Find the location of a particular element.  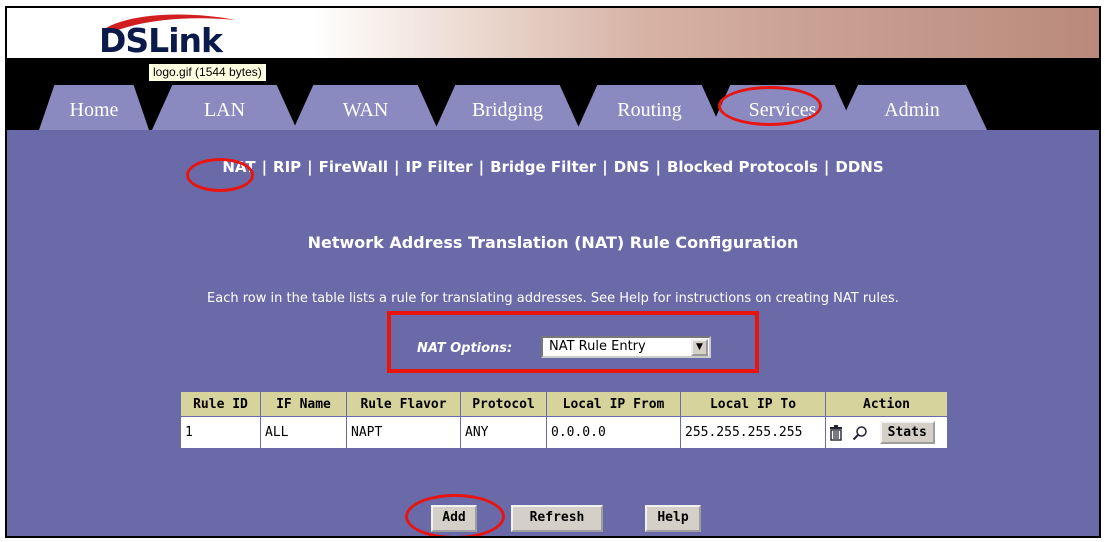

add-button: Add is located at coordinates (454, 518).